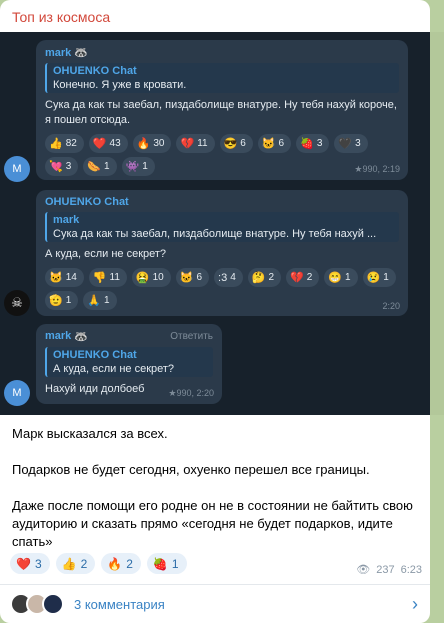  What do you see at coordinates (119, 604) in the screenshot?
I see `comments-label: 3 комментария` at bounding box center [119, 604].